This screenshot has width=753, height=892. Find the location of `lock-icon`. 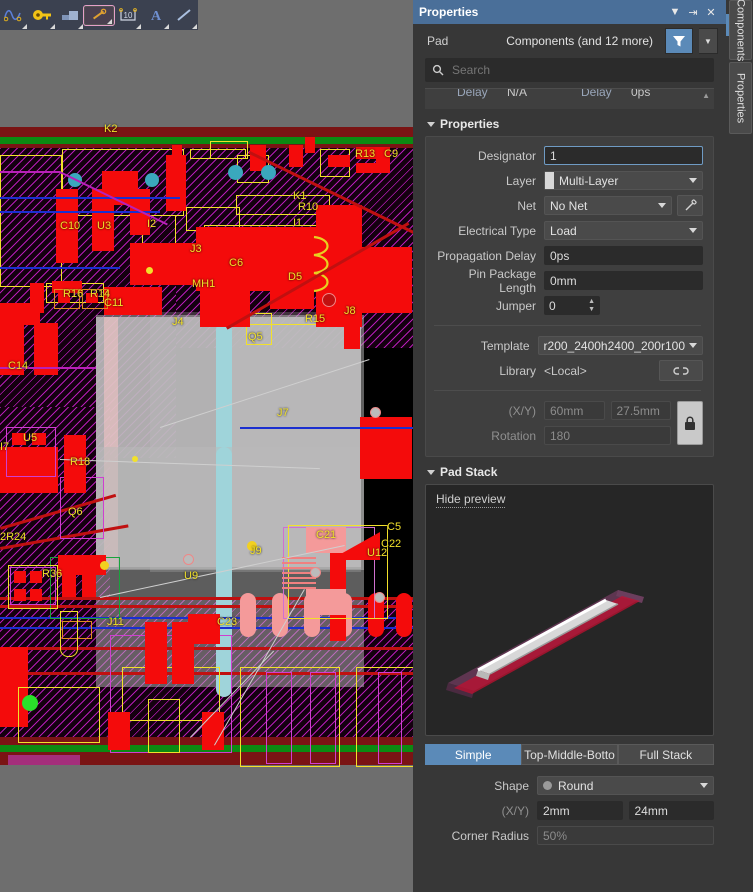

lock-icon is located at coordinates (690, 423).